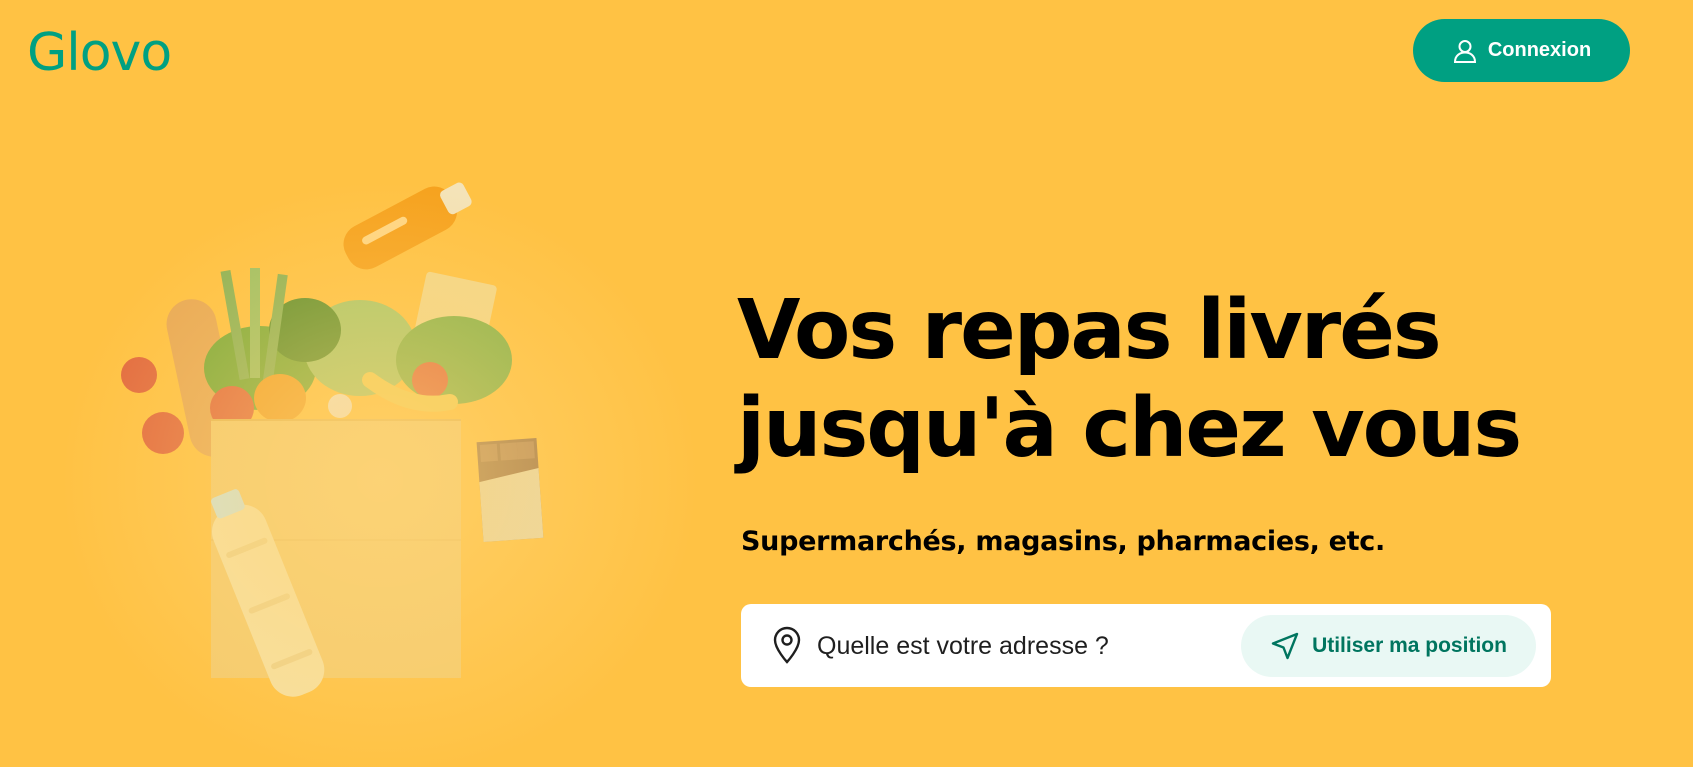  What do you see at coordinates (1539, 50) in the screenshot?
I see `login-label: Connexion` at bounding box center [1539, 50].